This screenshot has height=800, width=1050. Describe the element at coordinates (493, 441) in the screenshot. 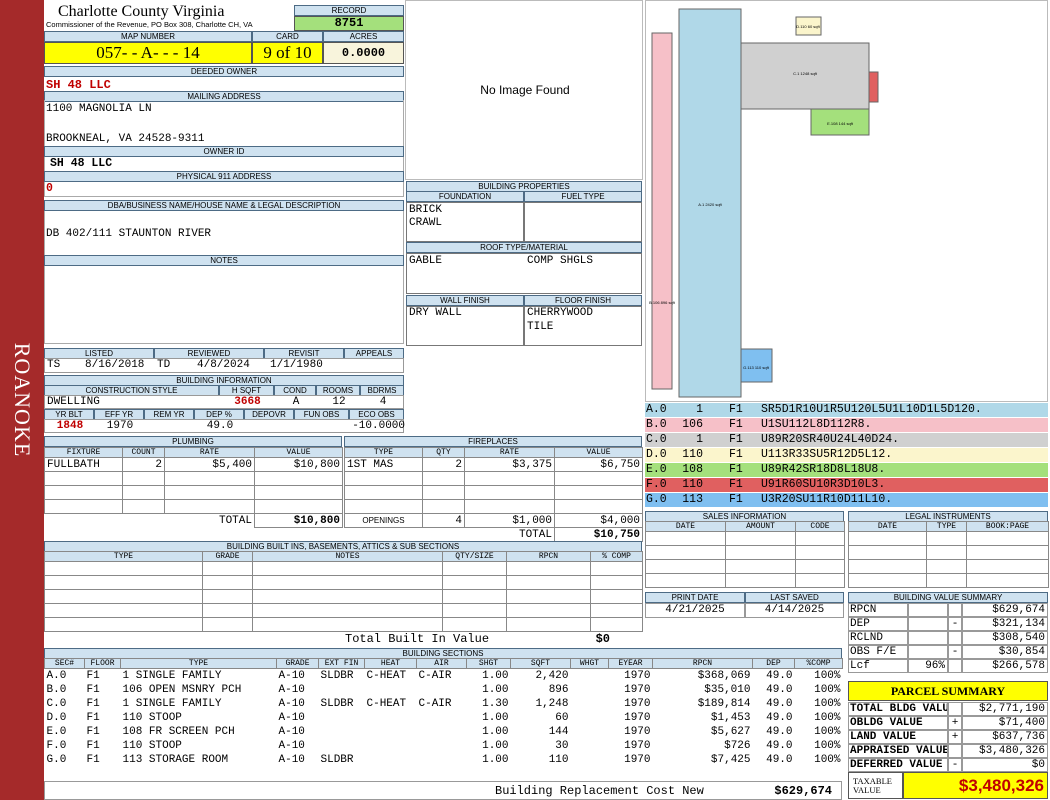

I see `fireplaces-title: FIREPLACES` at that location.